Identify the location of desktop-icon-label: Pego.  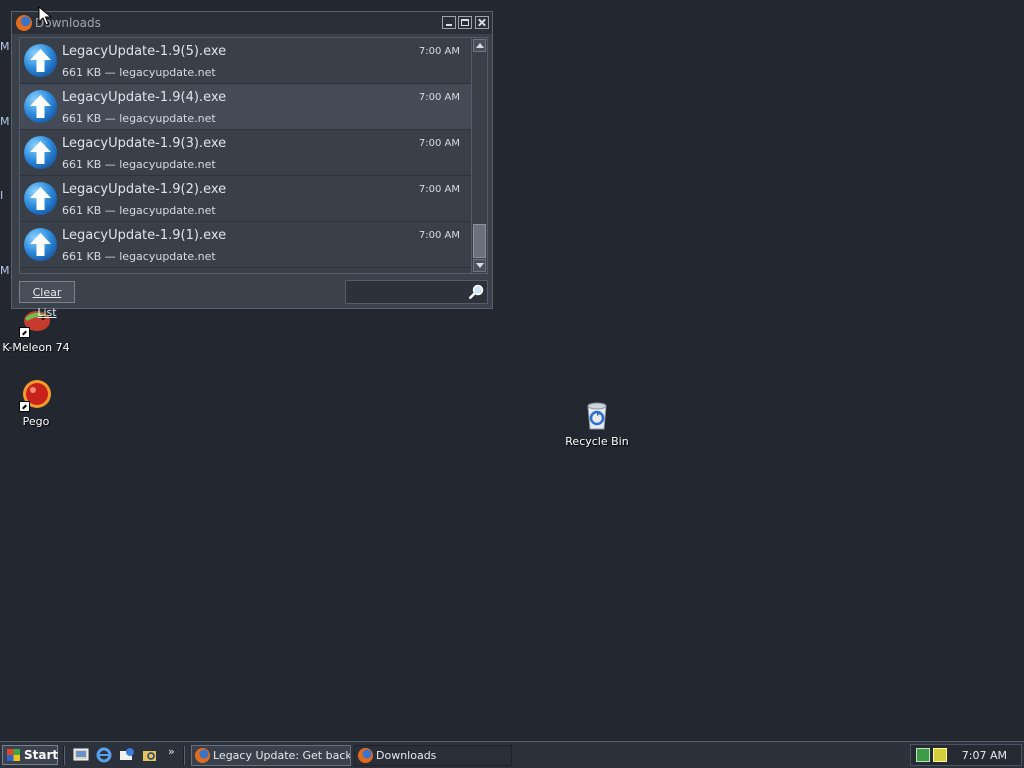
(36, 421).